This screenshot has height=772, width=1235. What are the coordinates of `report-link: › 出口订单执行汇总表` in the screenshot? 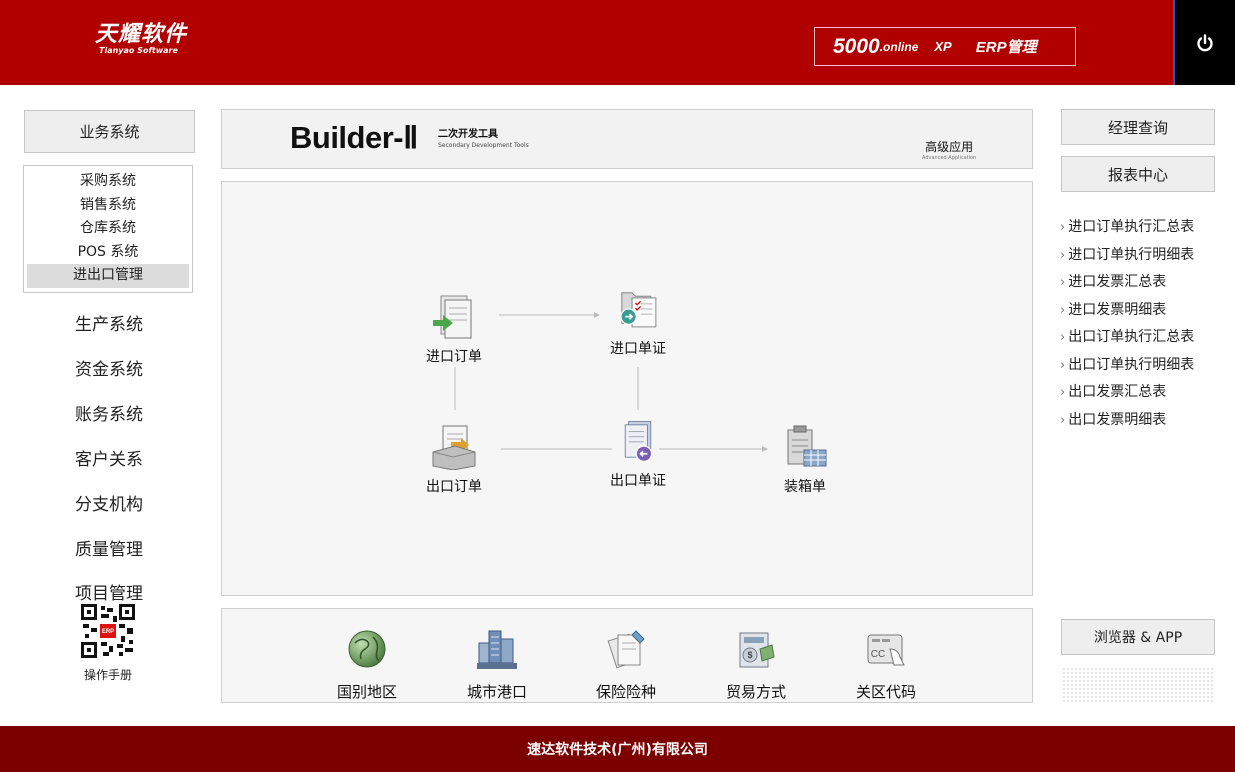 It's located at (1127, 338).